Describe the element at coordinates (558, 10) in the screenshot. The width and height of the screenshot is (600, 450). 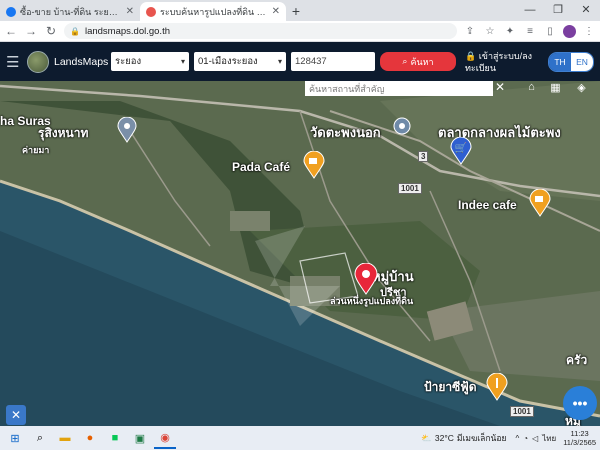
I see `maximize-icon: ❐` at that location.